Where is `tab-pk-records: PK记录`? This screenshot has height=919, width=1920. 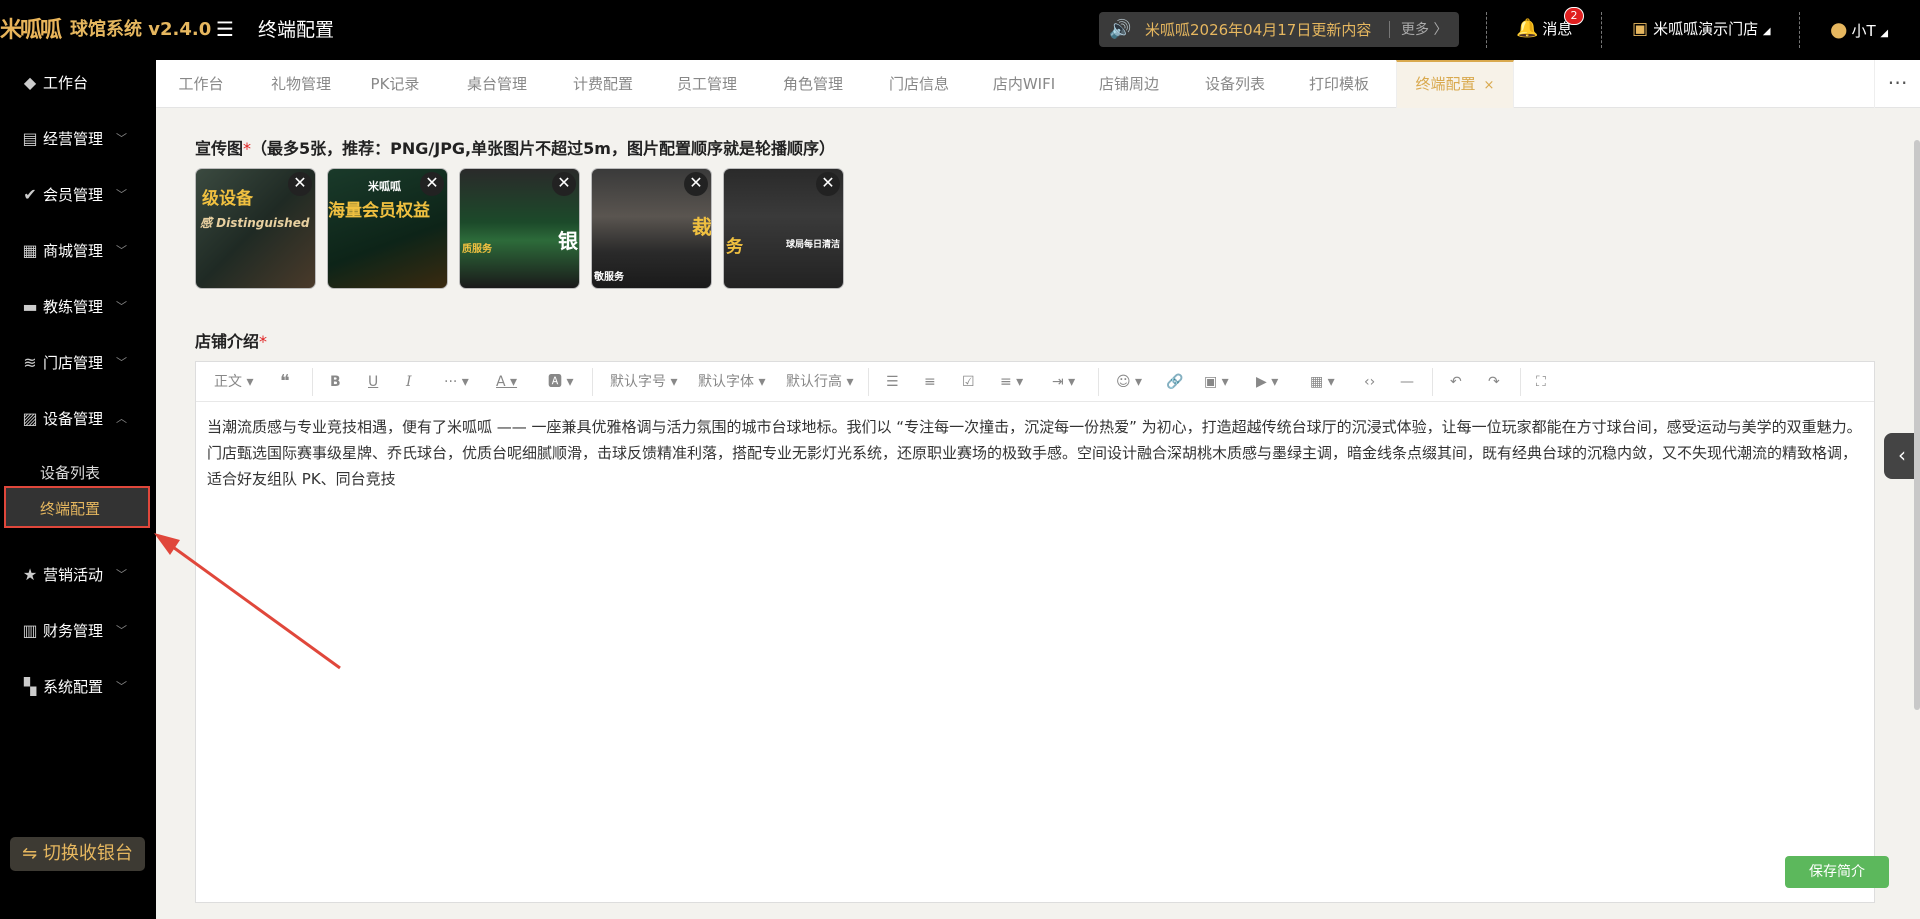
tab-pk-records: PK记录 is located at coordinates (395, 84).